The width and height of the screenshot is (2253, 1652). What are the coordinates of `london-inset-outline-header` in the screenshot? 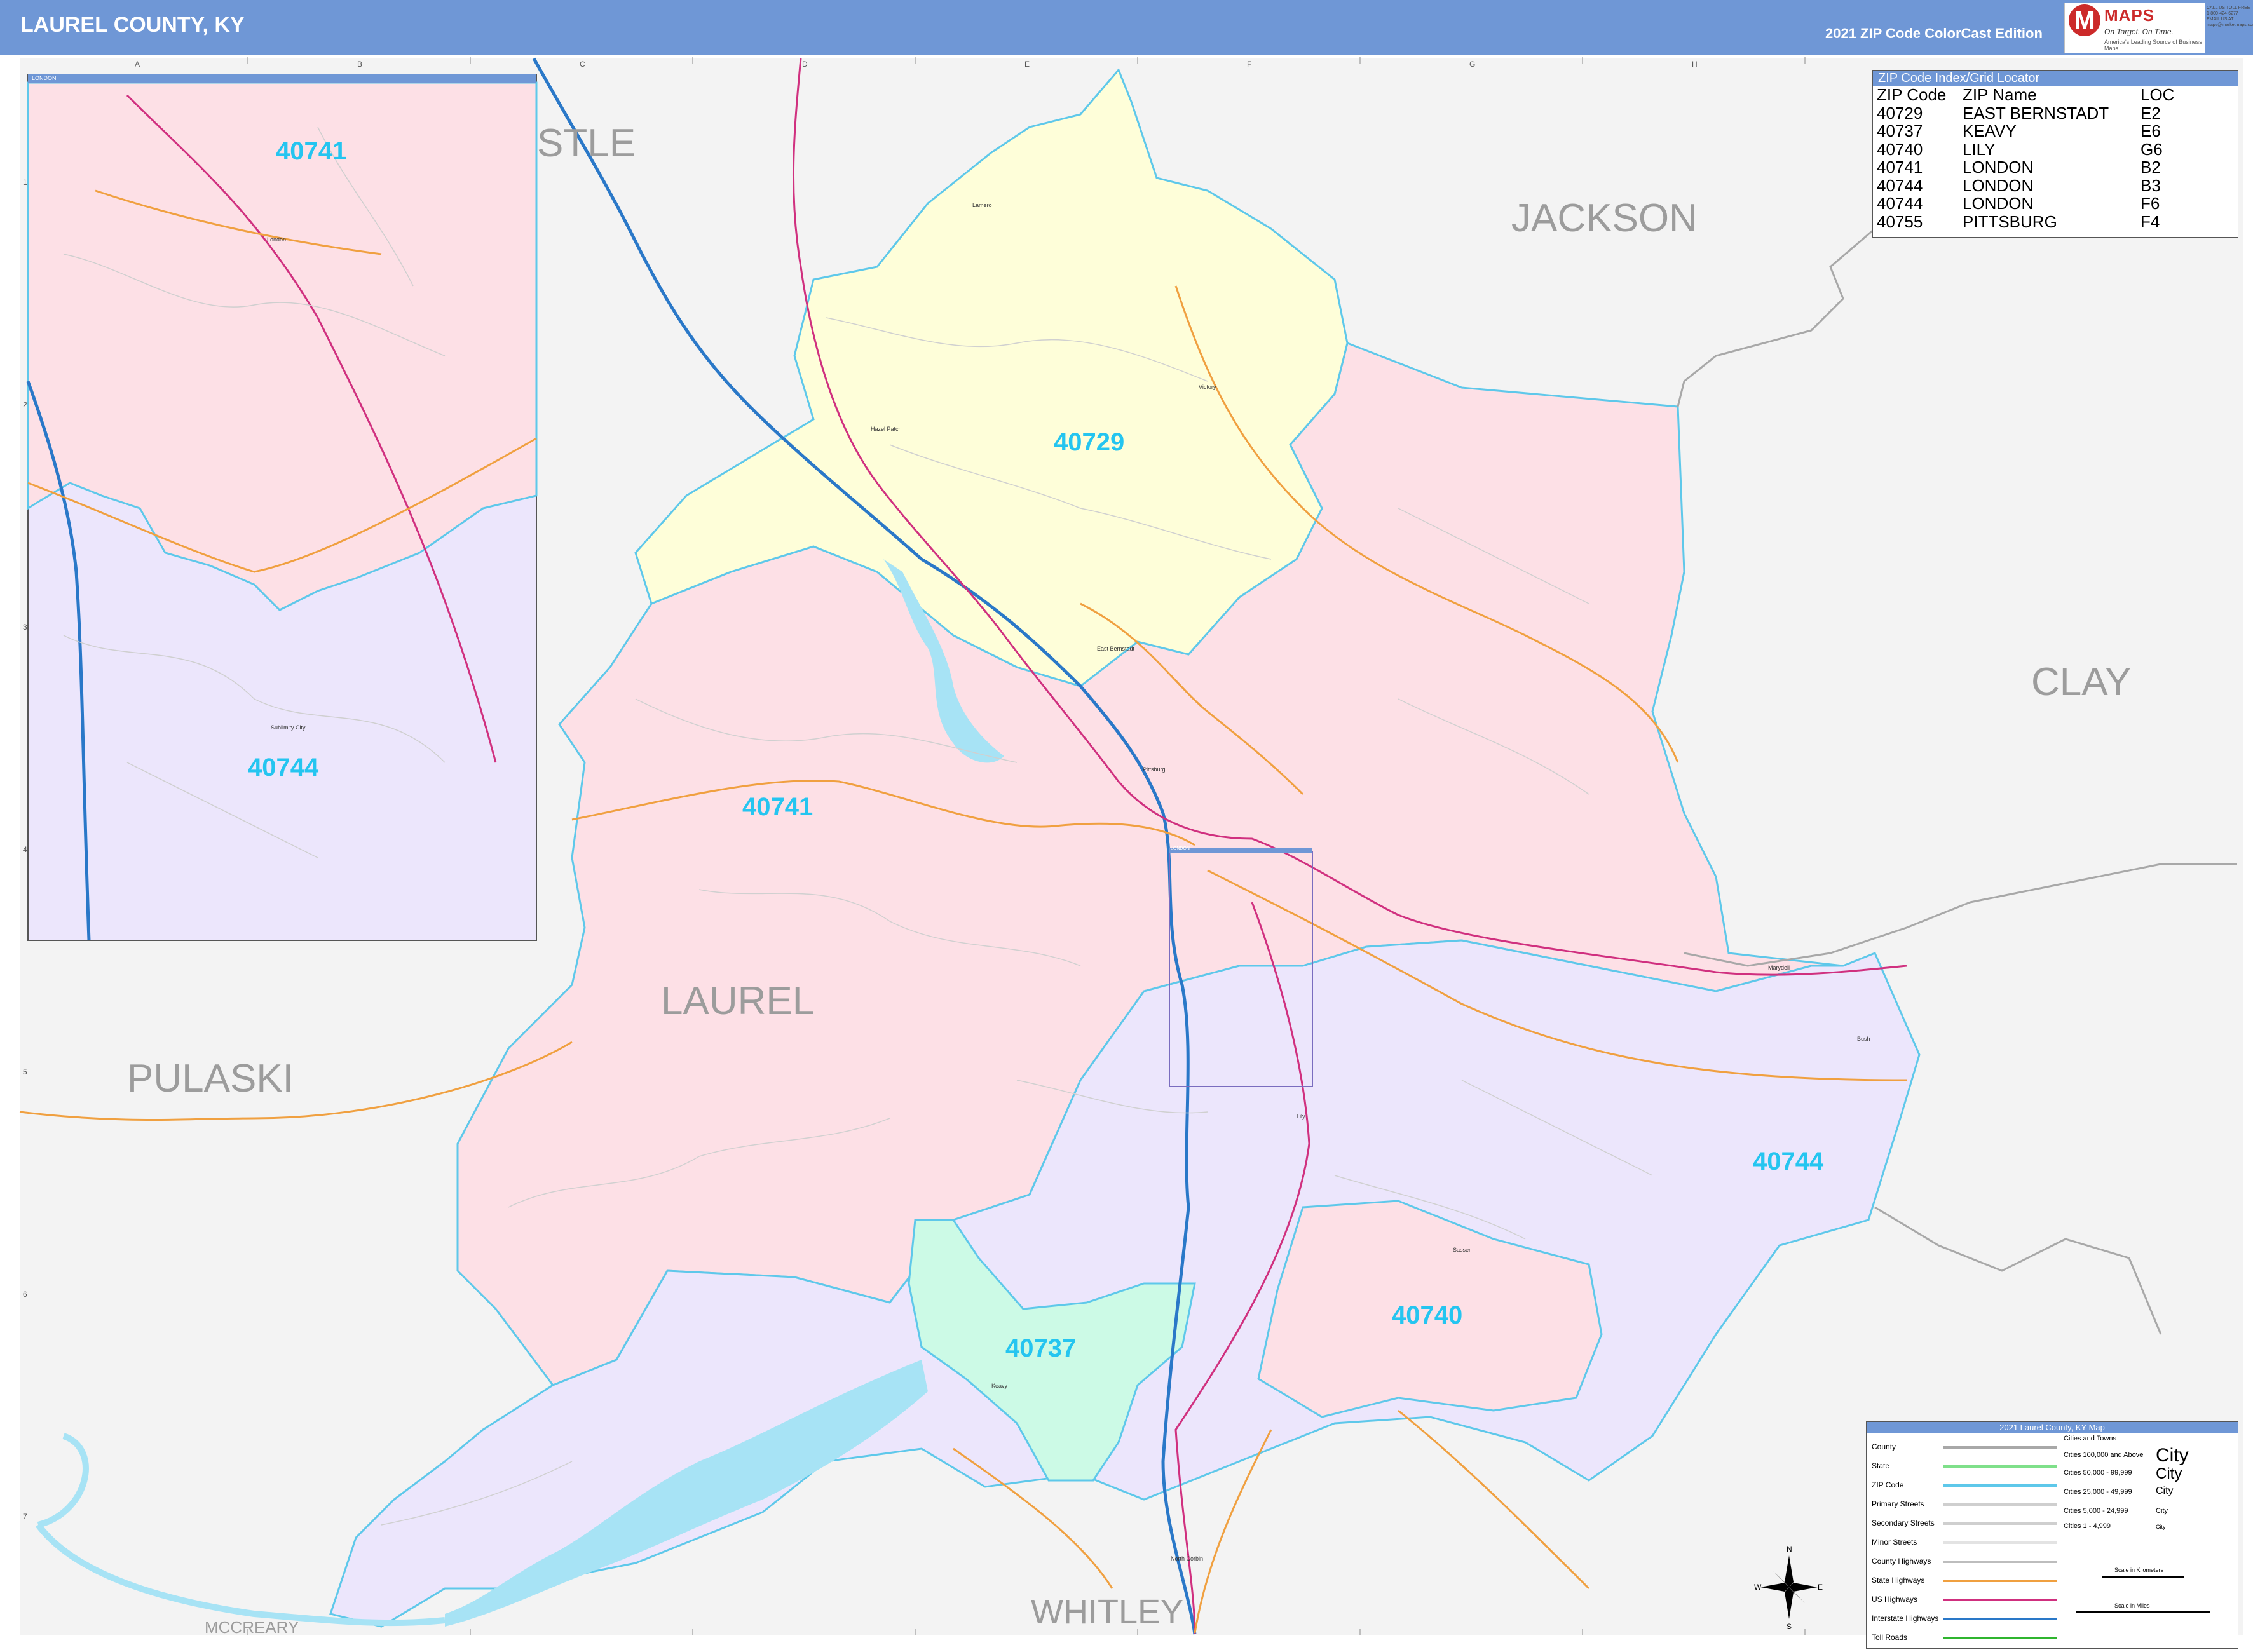 It's located at (1240, 851).